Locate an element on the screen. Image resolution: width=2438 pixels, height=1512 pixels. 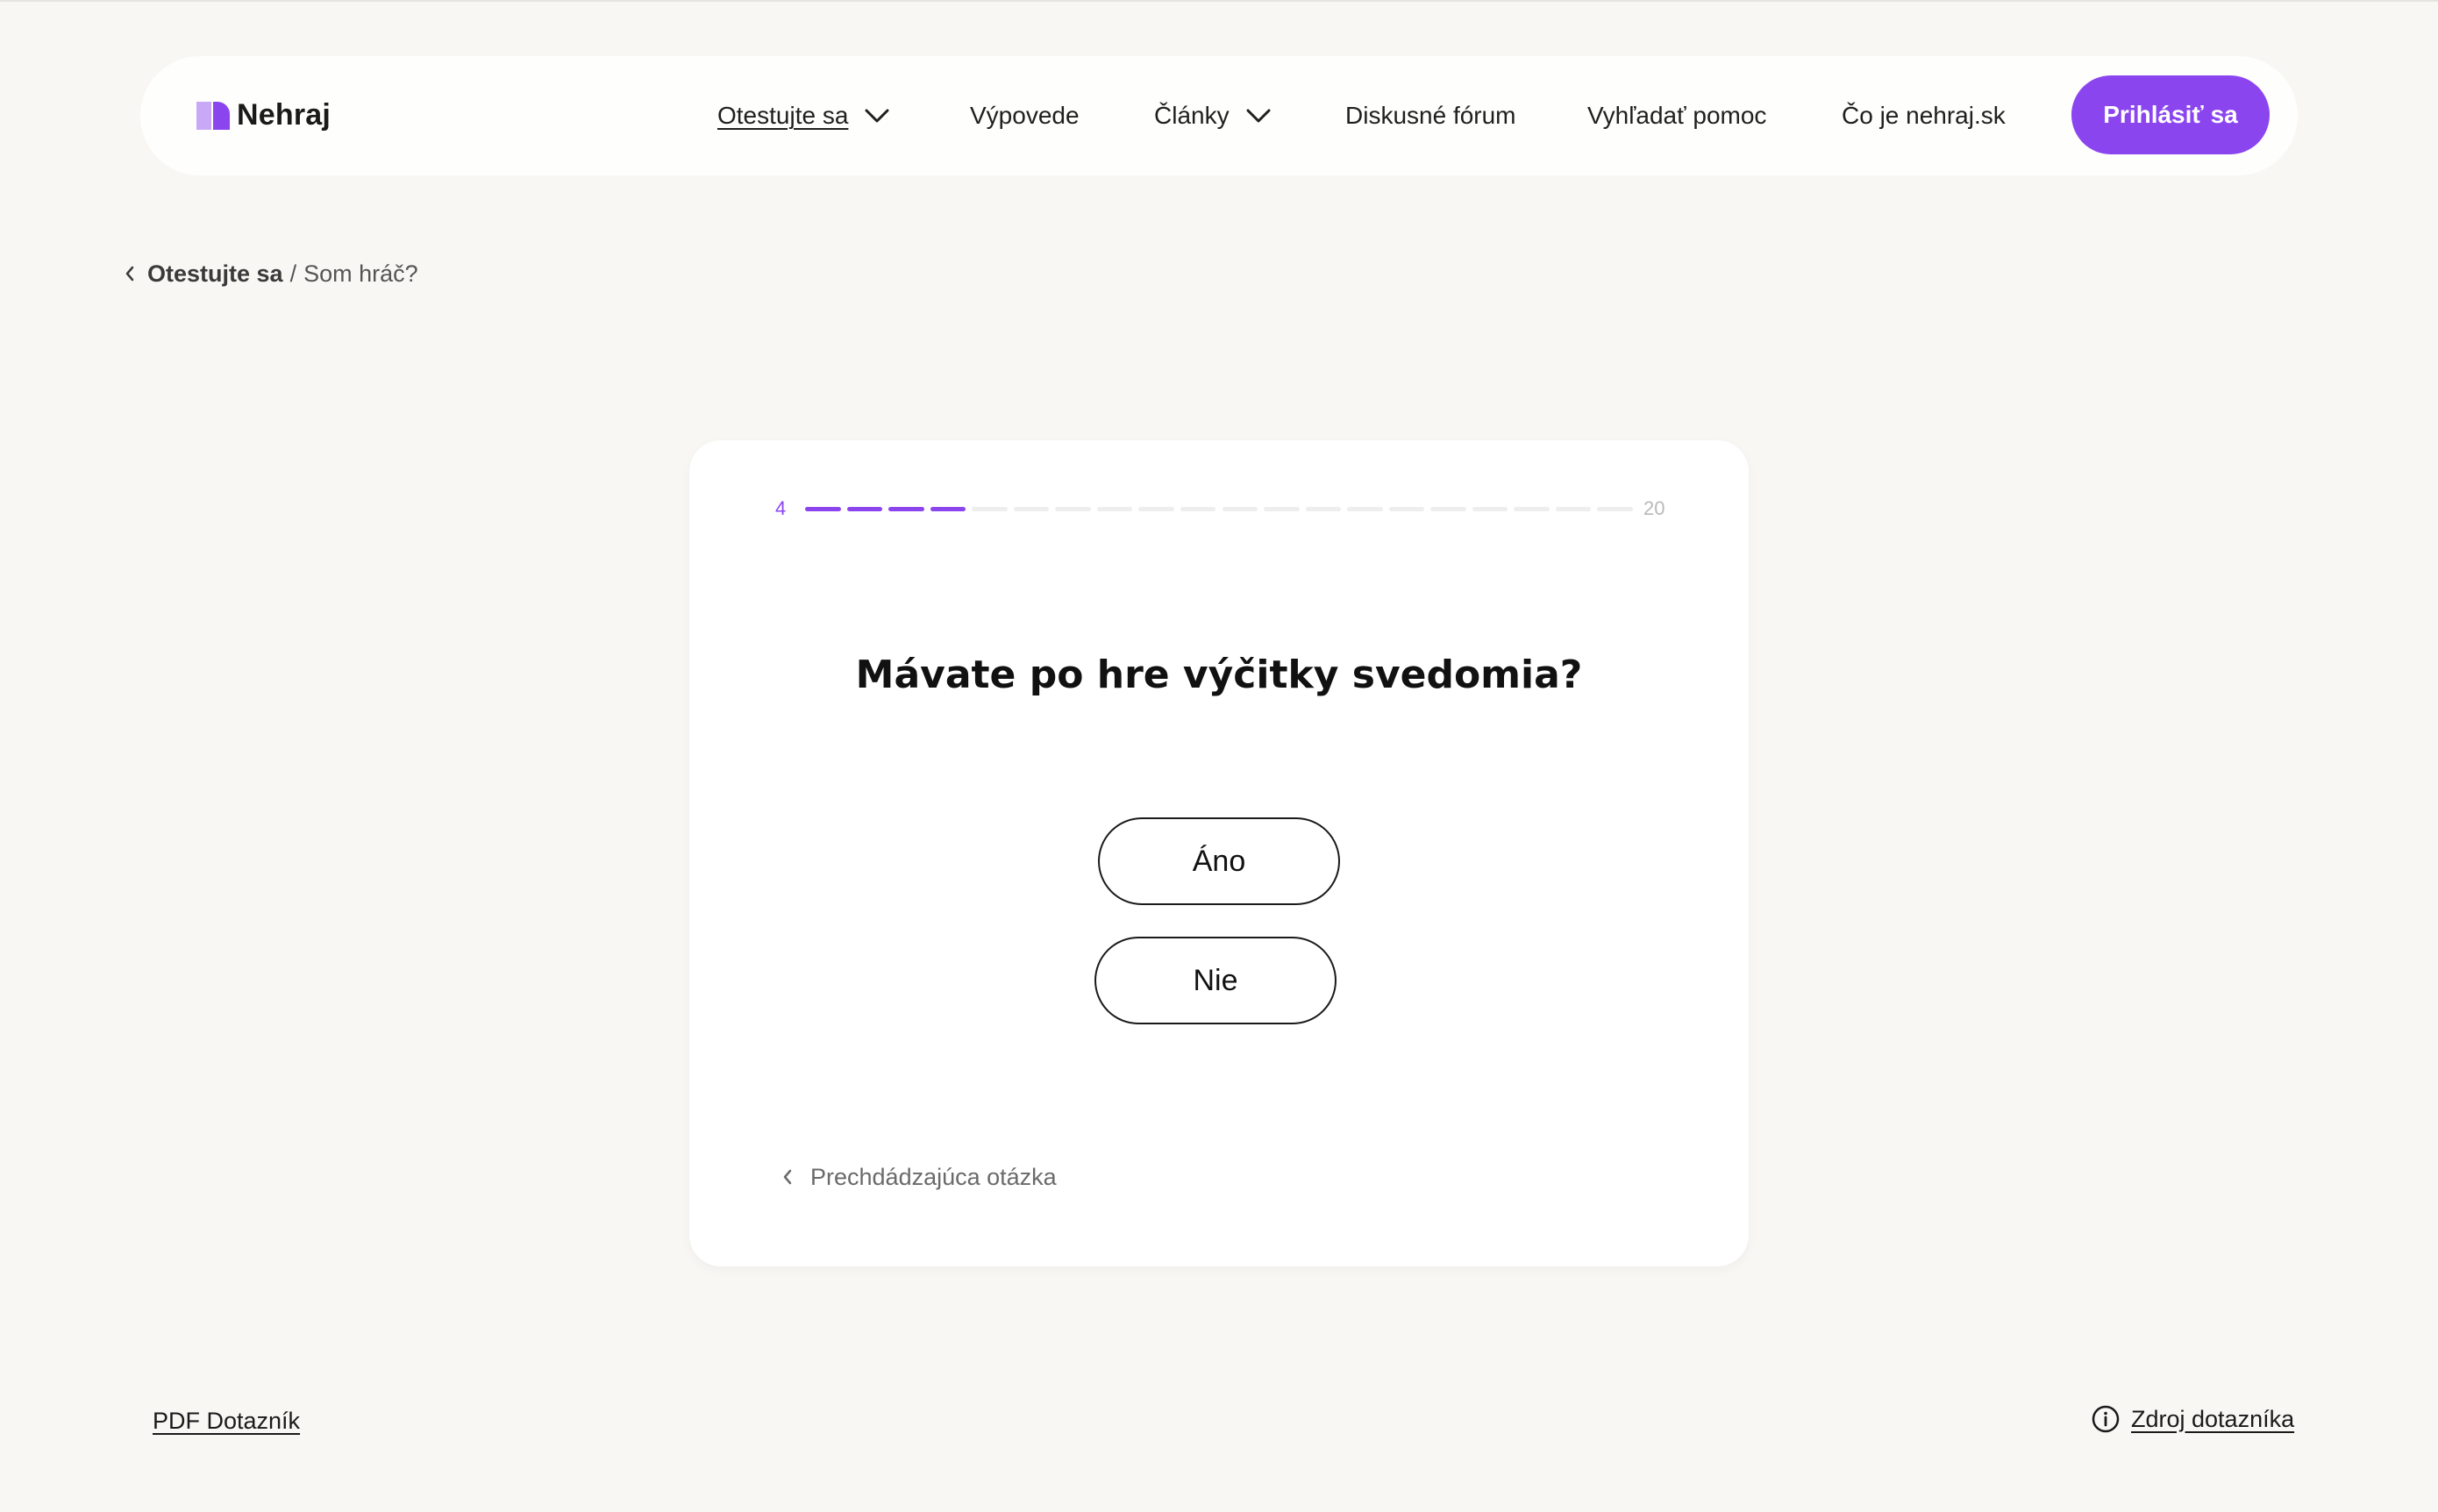
login-button: Prihlásiť sa is located at coordinates (2171, 114).